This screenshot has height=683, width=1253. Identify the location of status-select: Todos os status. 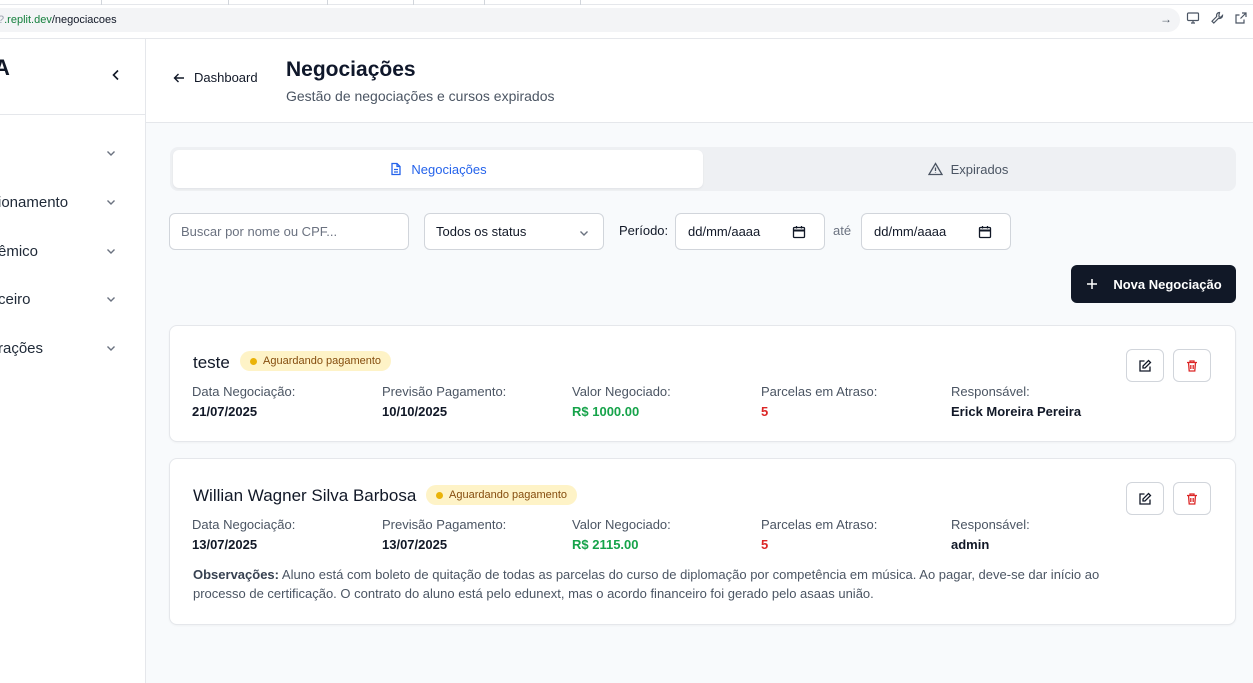
(514, 231).